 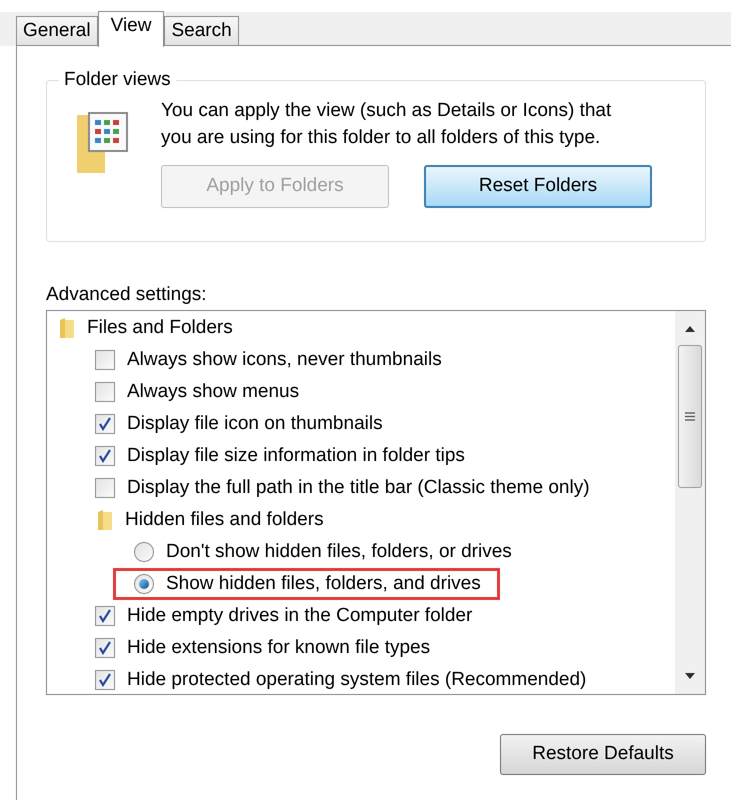 What do you see at coordinates (278, 648) in the screenshot?
I see `option-label: Hide extensions for known file types` at bounding box center [278, 648].